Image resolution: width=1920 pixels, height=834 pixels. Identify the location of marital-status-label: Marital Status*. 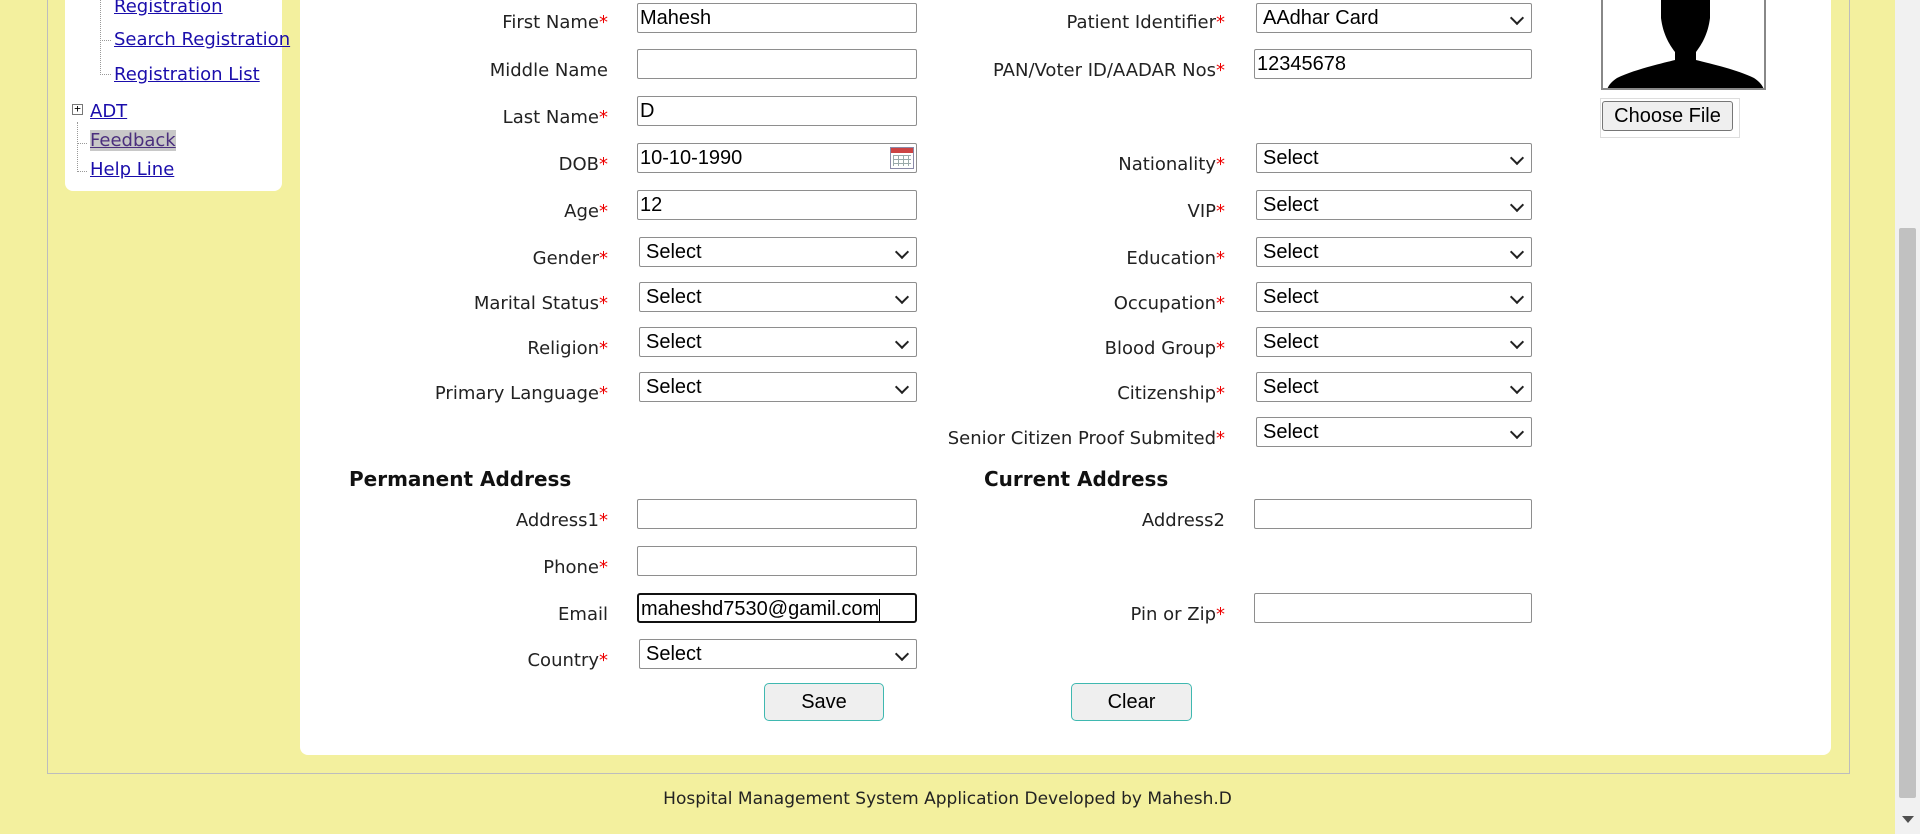
(540, 303).